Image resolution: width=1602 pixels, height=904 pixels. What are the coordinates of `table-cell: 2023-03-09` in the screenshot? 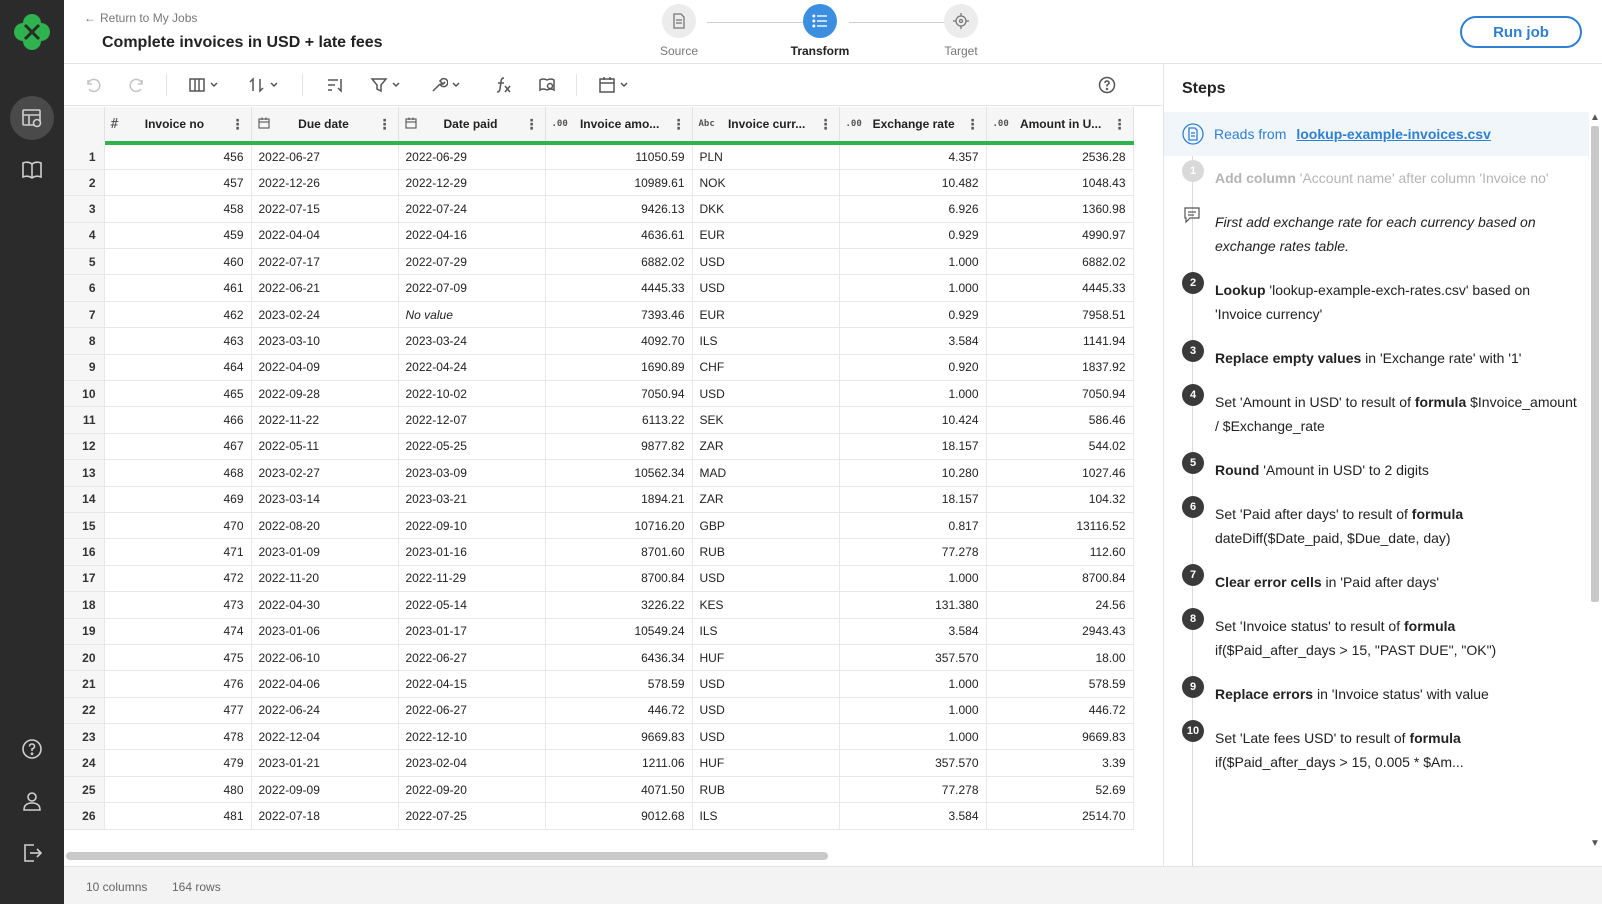 It's located at (472, 473).